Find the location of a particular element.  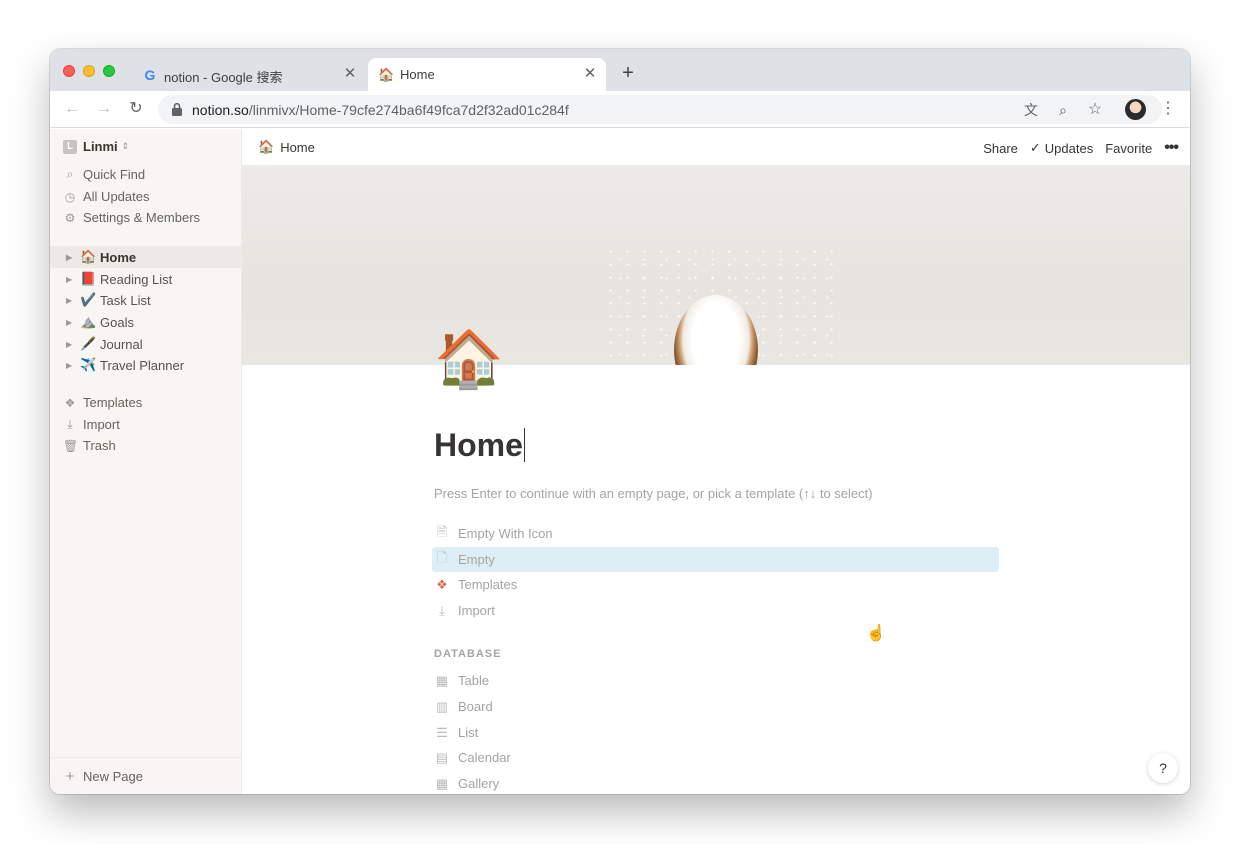

new-tab-button: + is located at coordinates (628, 73).